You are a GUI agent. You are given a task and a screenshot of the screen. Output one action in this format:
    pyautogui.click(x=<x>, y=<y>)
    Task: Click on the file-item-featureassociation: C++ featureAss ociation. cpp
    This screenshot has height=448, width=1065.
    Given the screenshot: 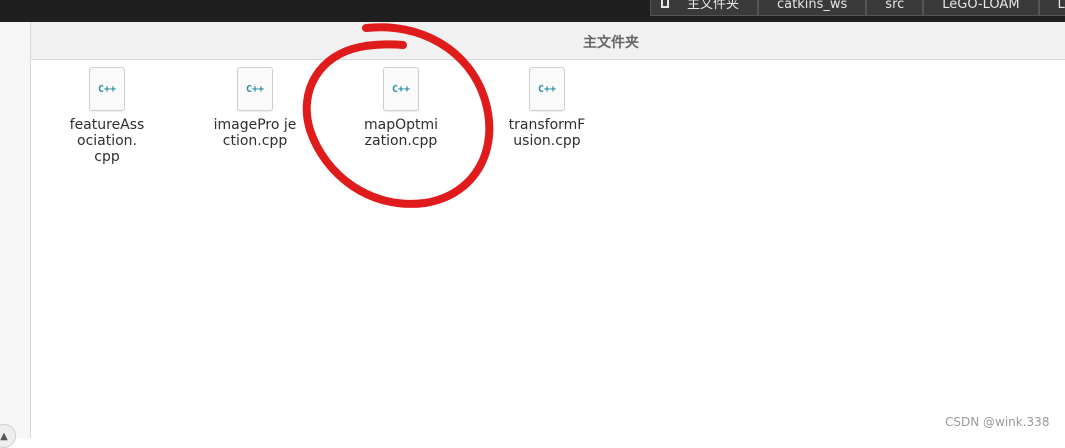 What is the action you would take?
    pyautogui.click(x=107, y=116)
    